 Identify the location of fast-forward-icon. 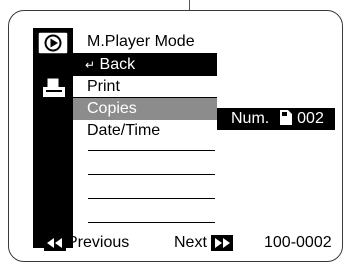
(222, 243).